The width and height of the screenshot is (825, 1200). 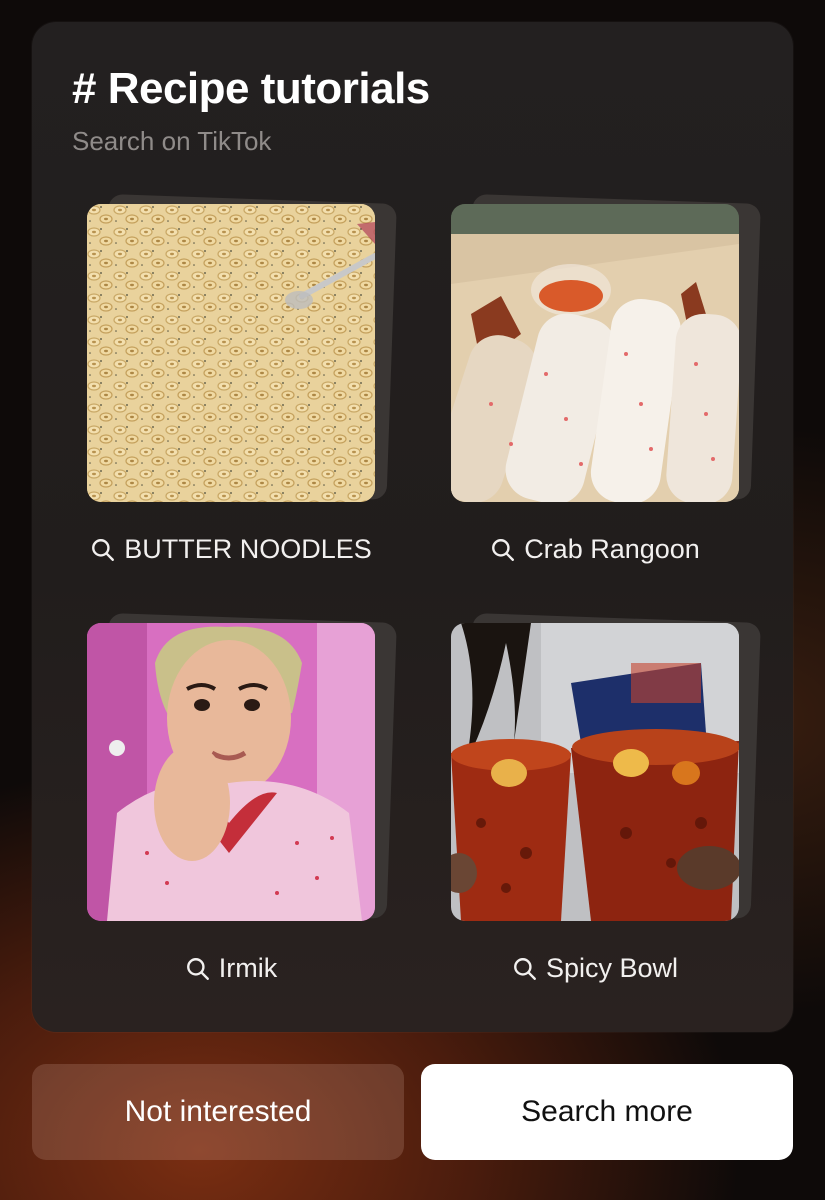 I want to click on suggestion-label: Spicy Bowl, so click(x=595, y=968).